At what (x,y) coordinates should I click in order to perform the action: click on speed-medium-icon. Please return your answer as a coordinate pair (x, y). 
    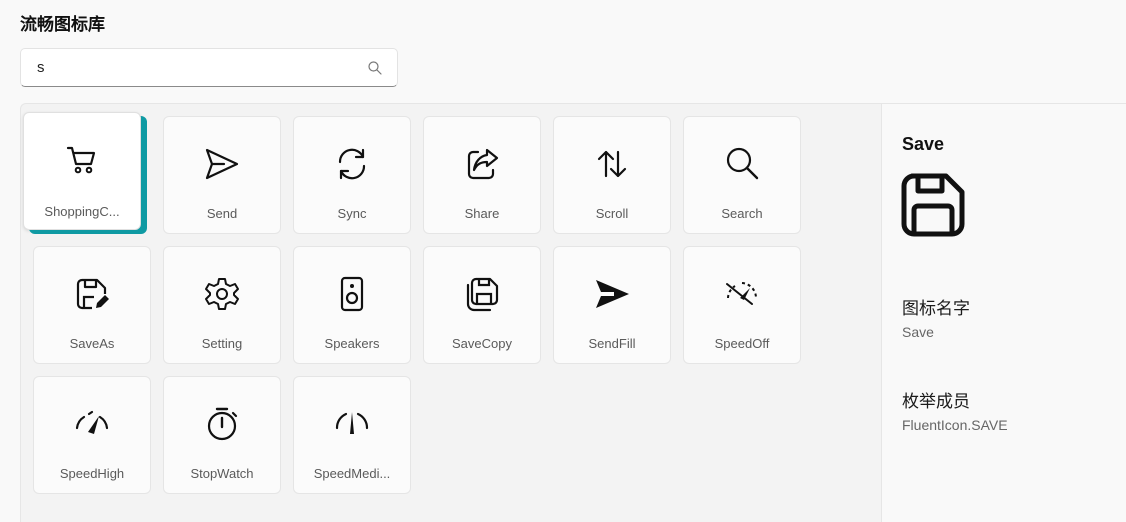
    Looking at the image, I should click on (352, 424).